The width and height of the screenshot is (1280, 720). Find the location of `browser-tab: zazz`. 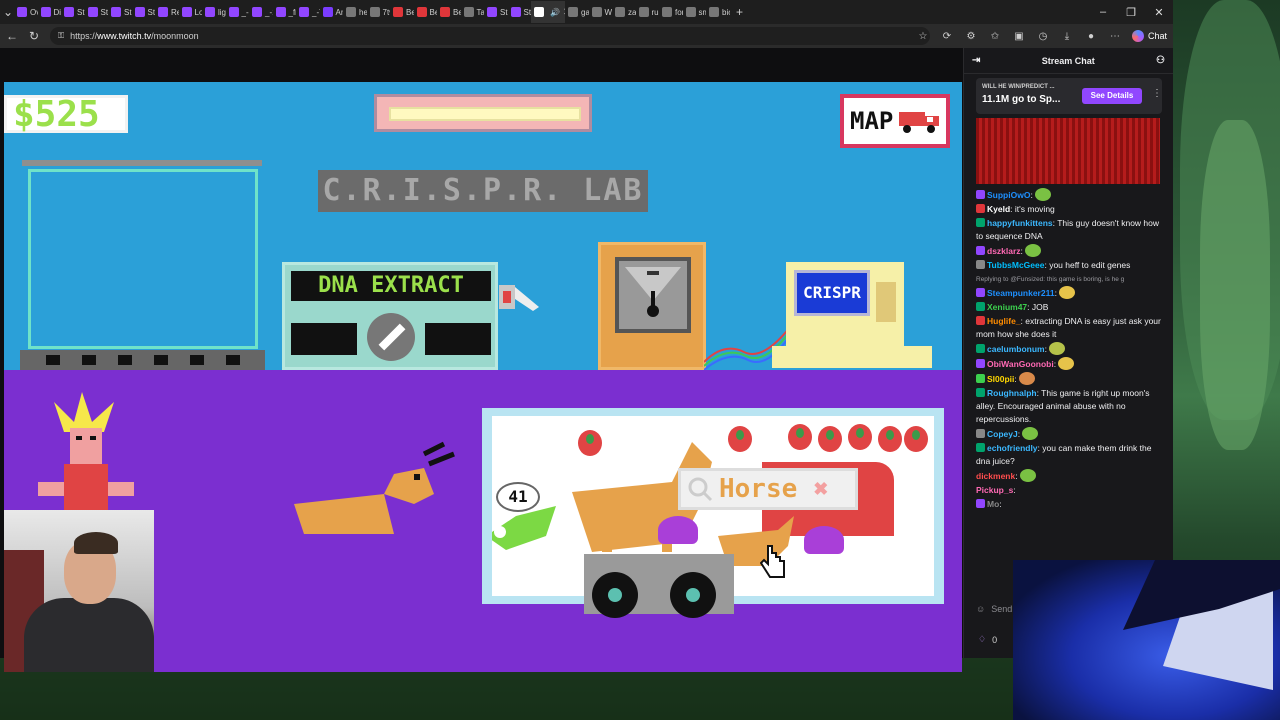

browser-tab: zazz is located at coordinates (624, 12).